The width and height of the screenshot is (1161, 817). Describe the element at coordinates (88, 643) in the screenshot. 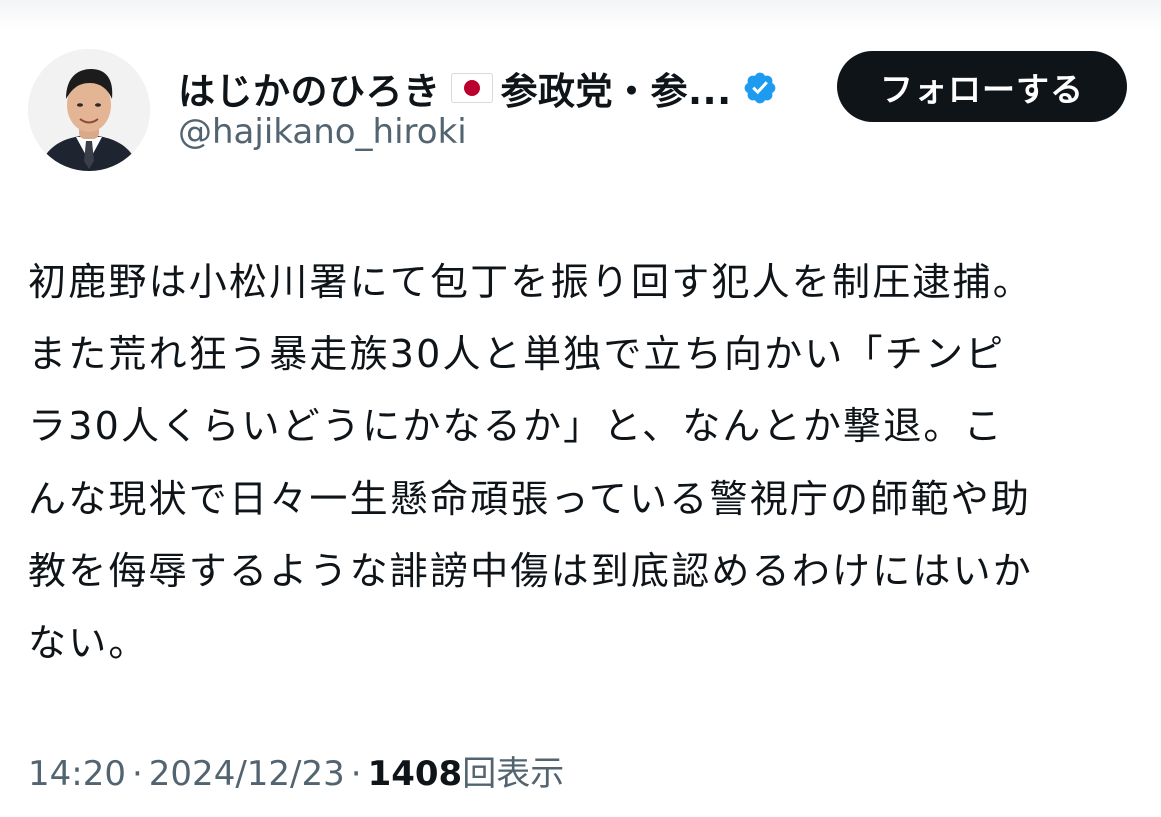

I see `tweet-line: ない。` at that location.